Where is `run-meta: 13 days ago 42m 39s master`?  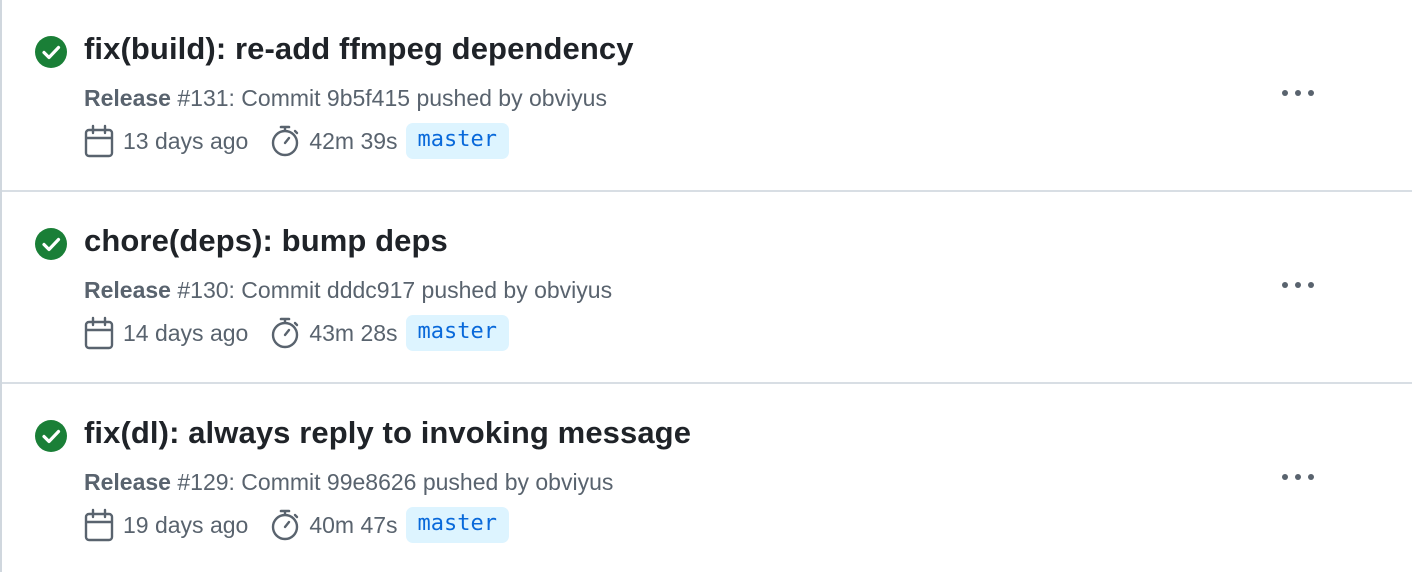 run-meta: 13 days ago 42m 39s master is located at coordinates (297, 141).